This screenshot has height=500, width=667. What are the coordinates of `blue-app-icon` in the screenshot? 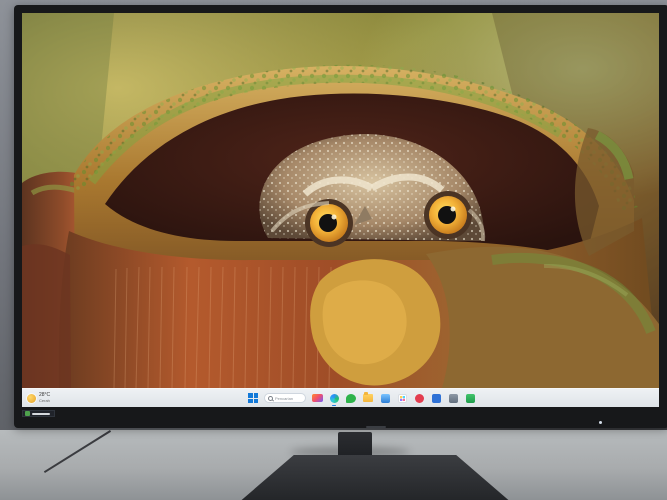 It's located at (436, 398).